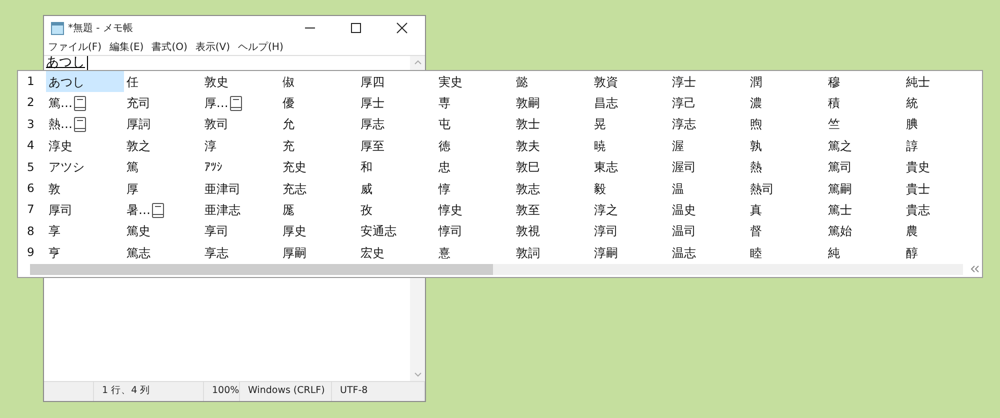 The width and height of the screenshot is (1000, 418). What do you see at coordinates (397, 167) in the screenshot?
I see `candidate-item: 和` at bounding box center [397, 167].